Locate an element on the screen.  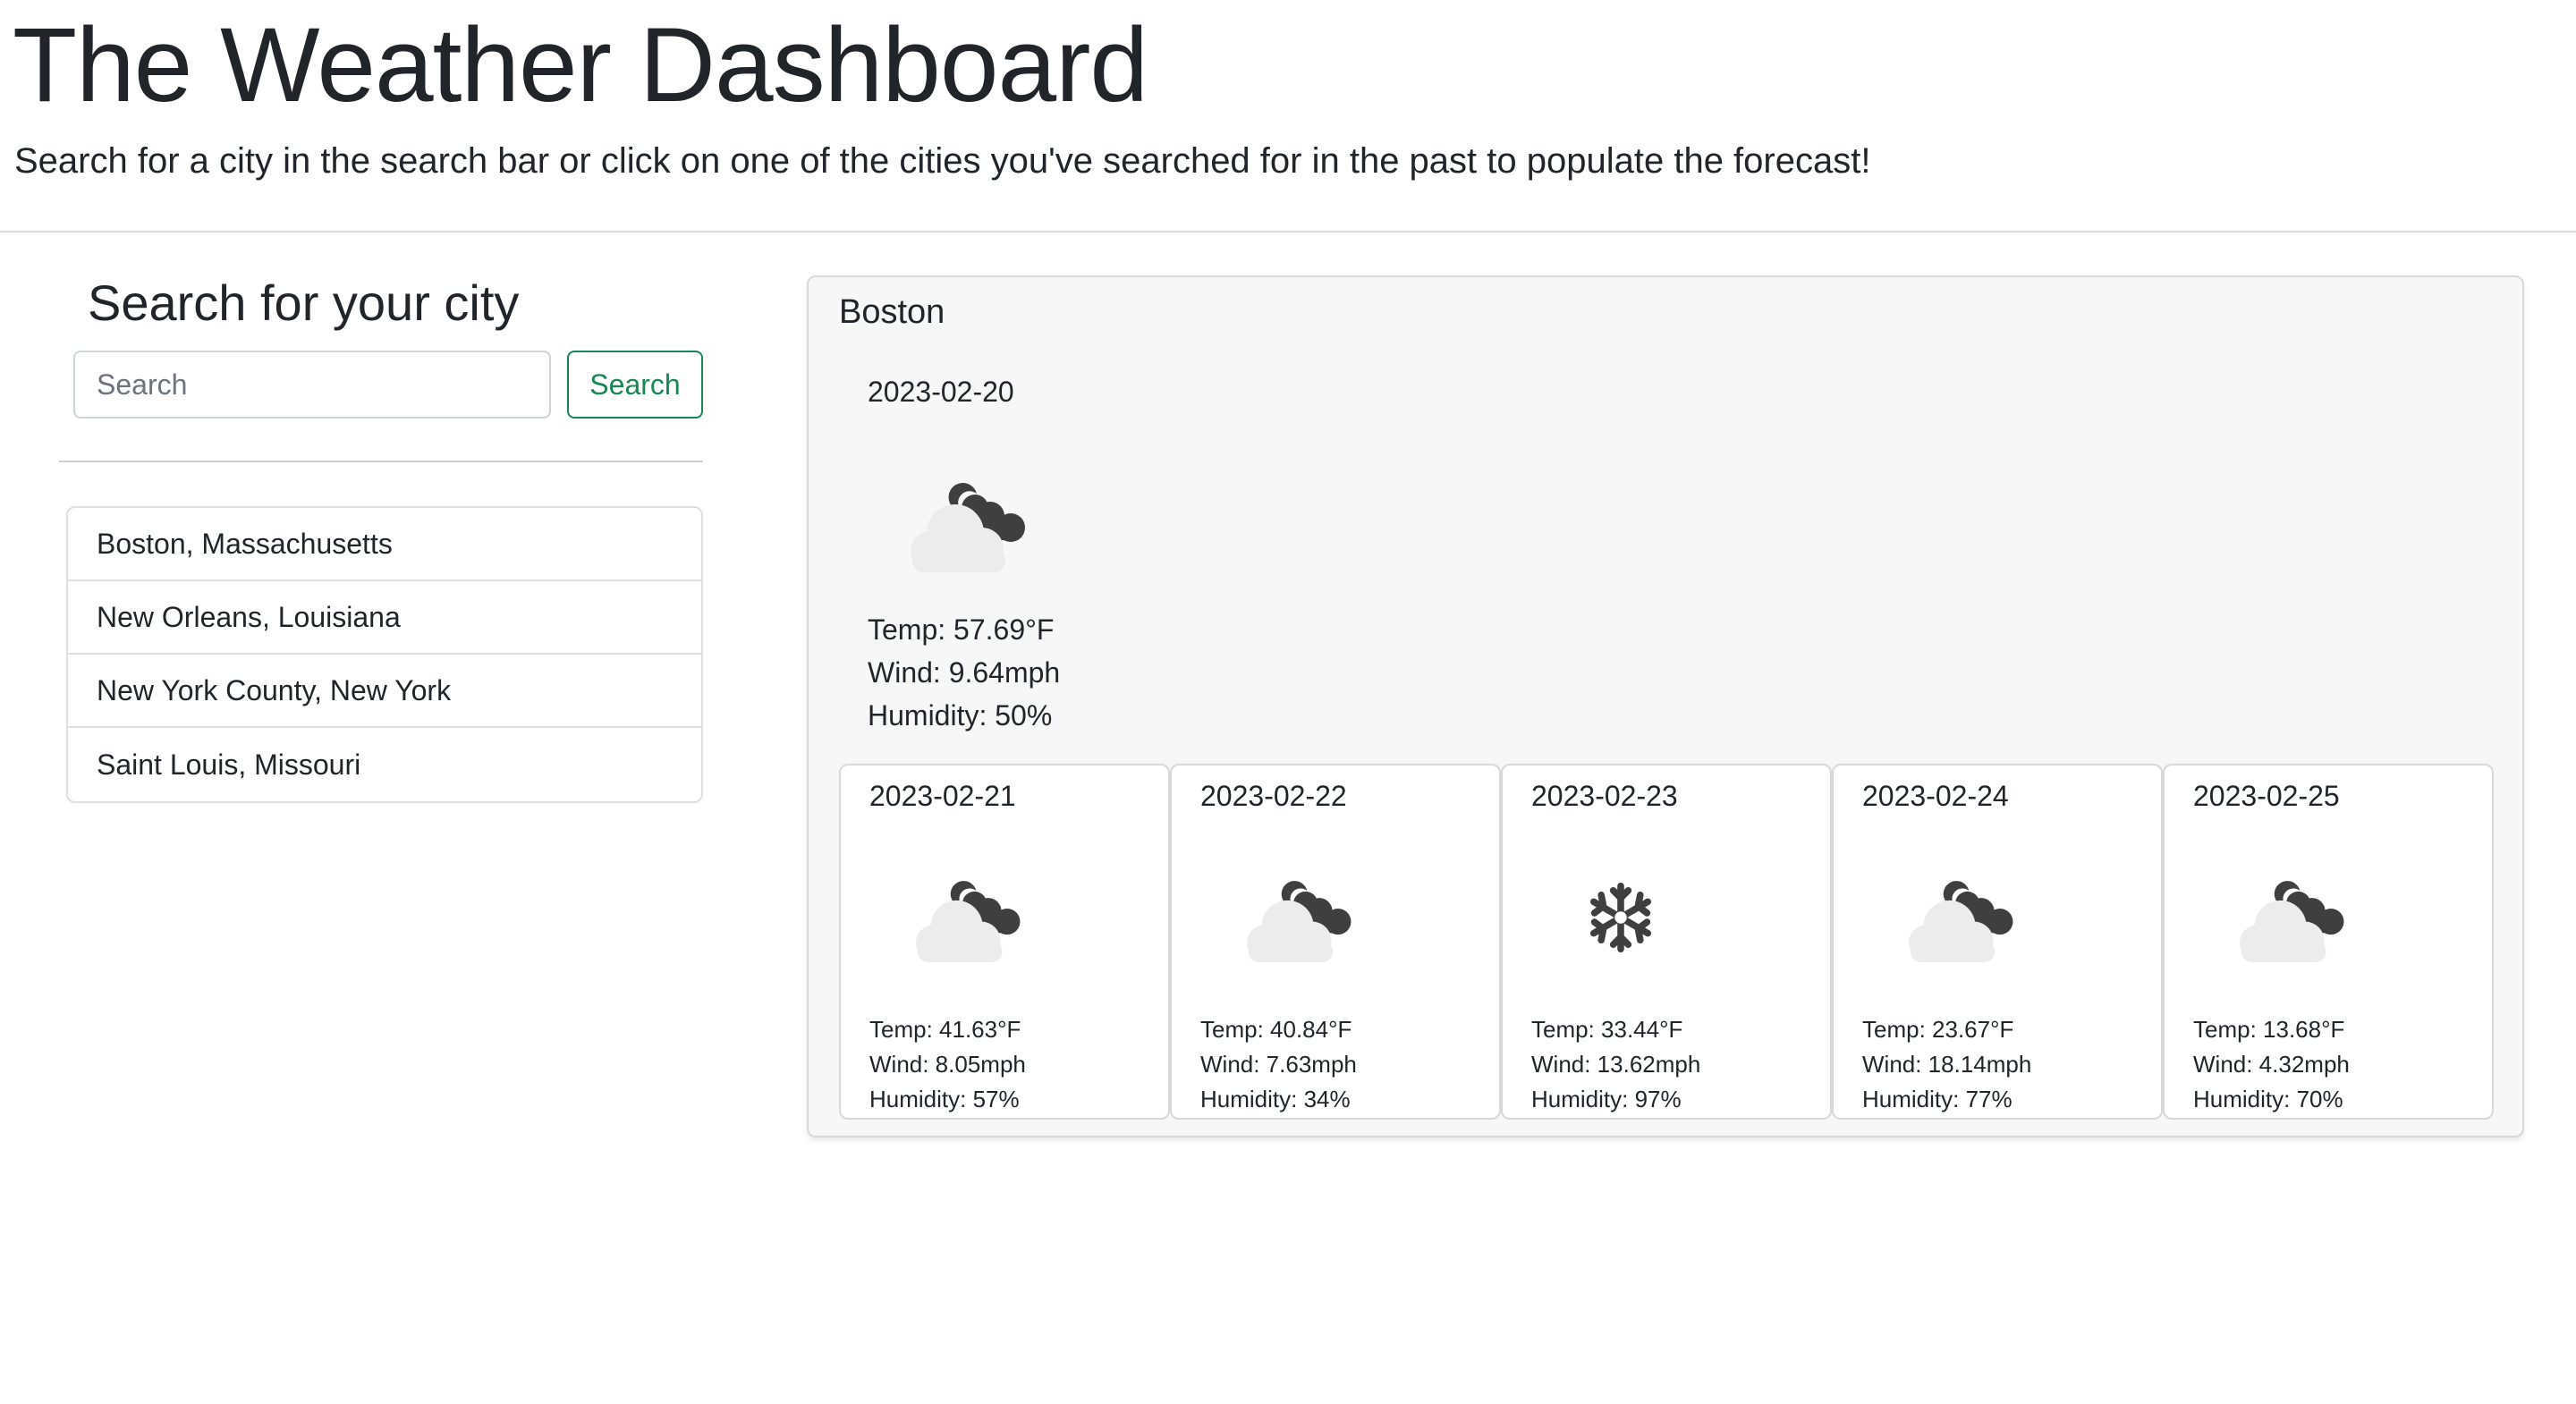
forecast-humidity: Humidity: 70% is located at coordinates (2268, 1099).